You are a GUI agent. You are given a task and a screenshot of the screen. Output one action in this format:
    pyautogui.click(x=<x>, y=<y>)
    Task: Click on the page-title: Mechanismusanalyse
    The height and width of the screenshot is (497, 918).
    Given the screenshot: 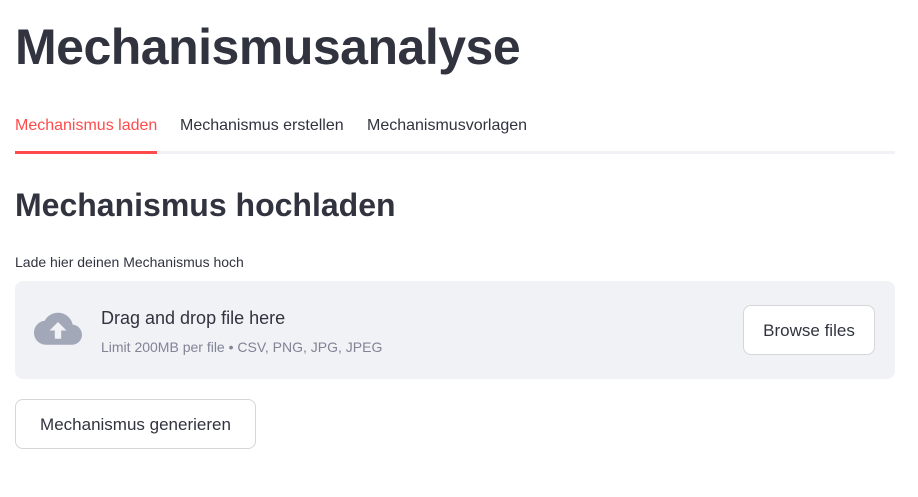 What is the action you would take?
    pyautogui.click(x=268, y=47)
    